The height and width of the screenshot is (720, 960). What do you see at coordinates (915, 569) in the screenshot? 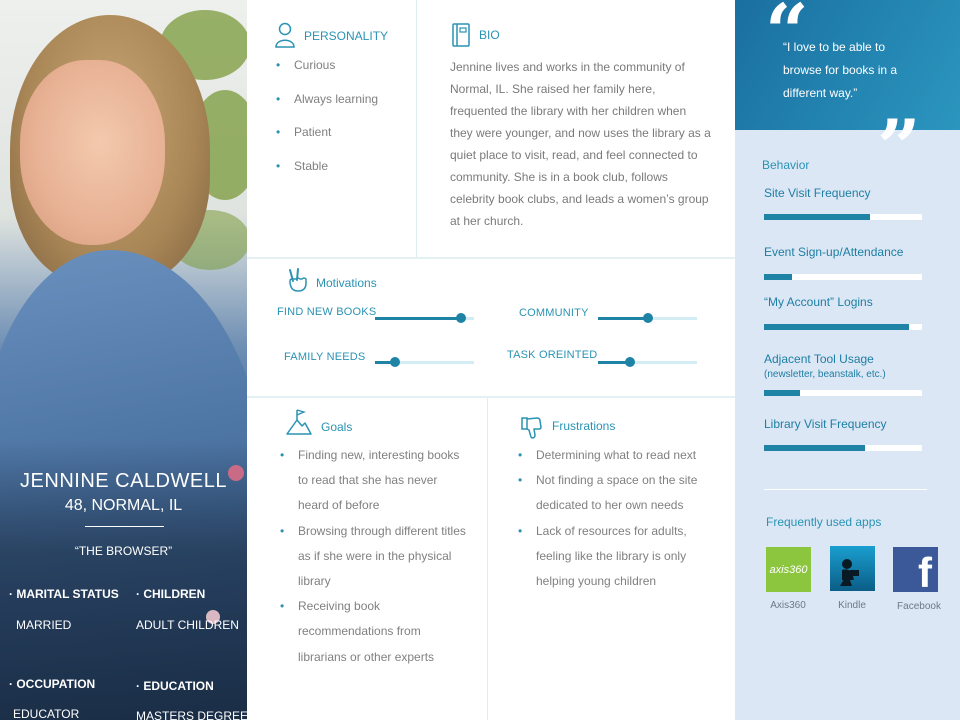
I see `facebook-app-icon: f` at bounding box center [915, 569].